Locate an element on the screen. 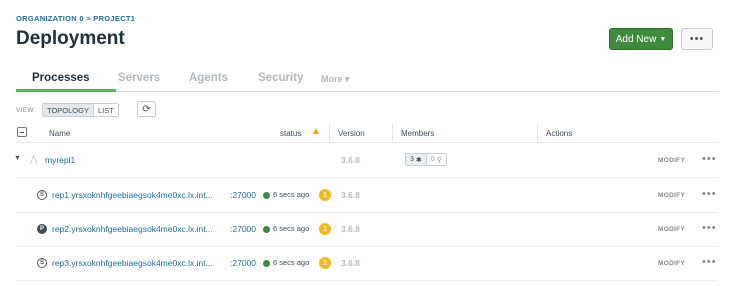  collapse-all-checkbox is located at coordinates (22, 132).